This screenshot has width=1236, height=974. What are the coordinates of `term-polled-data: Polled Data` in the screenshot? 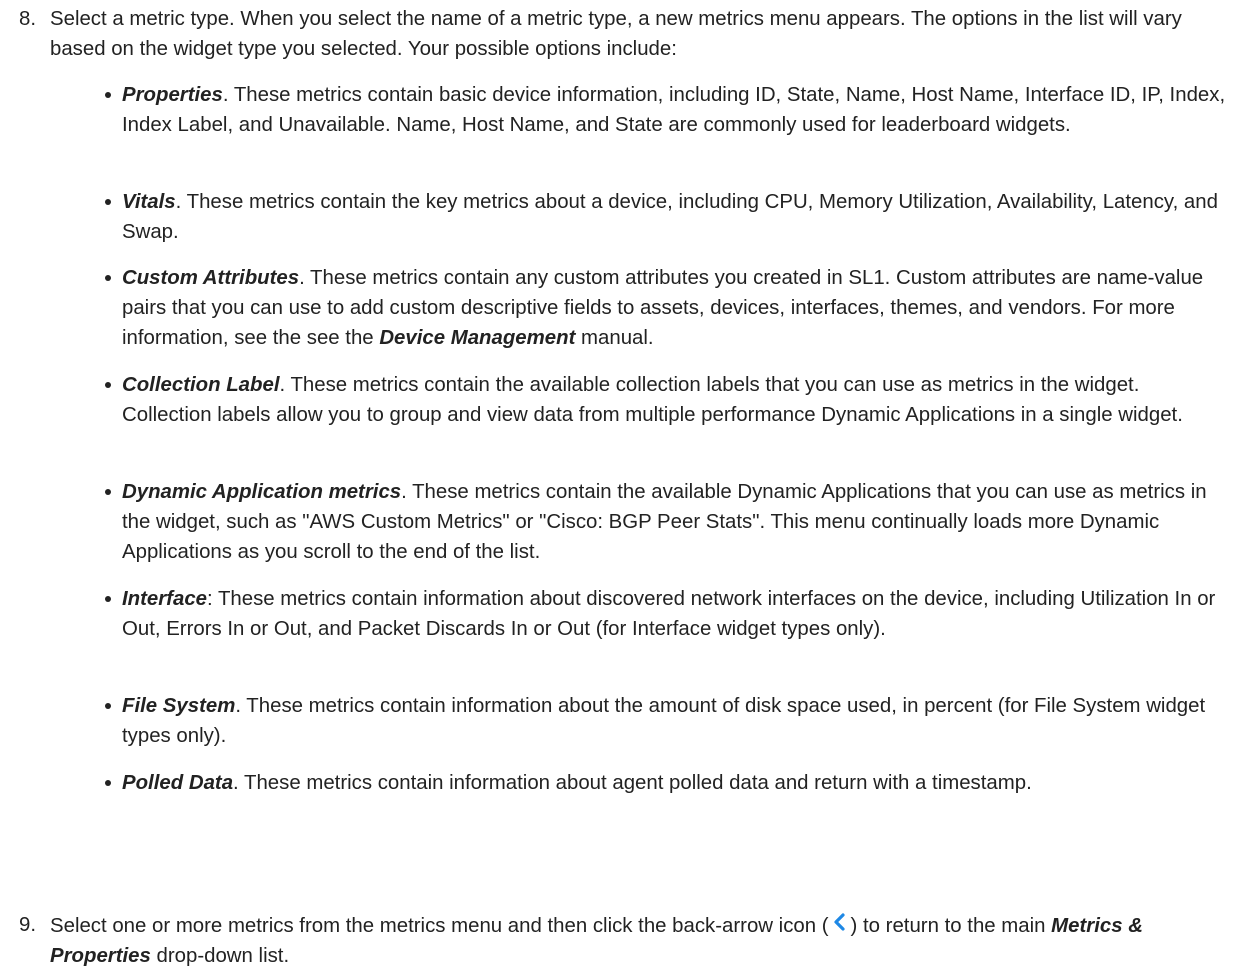 It's located at (178, 783).